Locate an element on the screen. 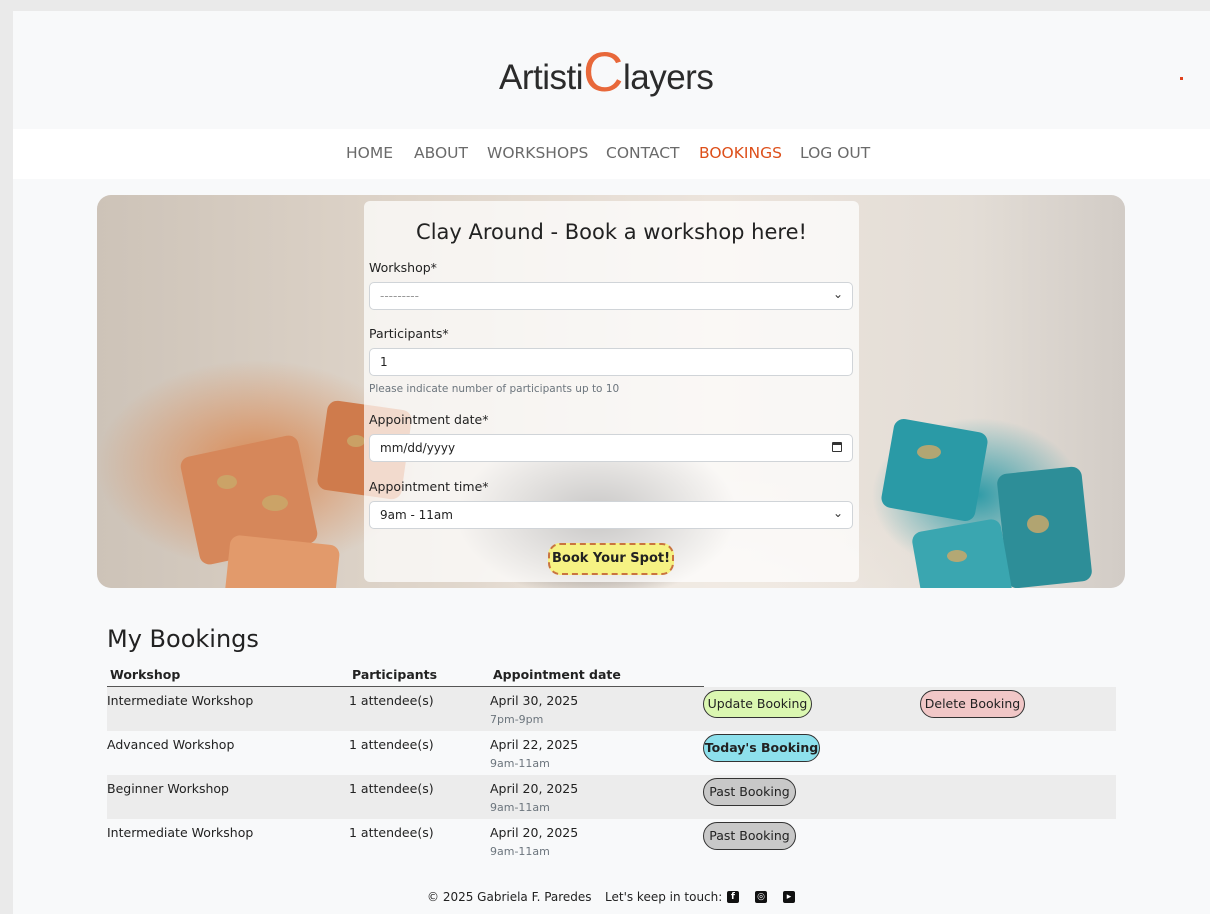 This screenshot has height=914, width=1210. time-label: Appointment time* is located at coordinates (429, 486).